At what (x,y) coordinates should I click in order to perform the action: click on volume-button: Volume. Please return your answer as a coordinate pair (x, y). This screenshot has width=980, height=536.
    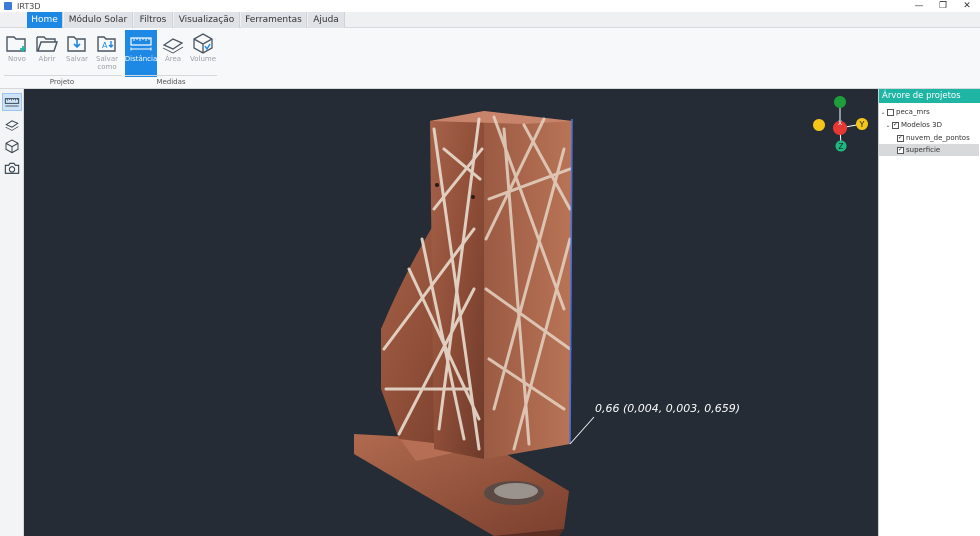
    Looking at the image, I should click on (203, 53).